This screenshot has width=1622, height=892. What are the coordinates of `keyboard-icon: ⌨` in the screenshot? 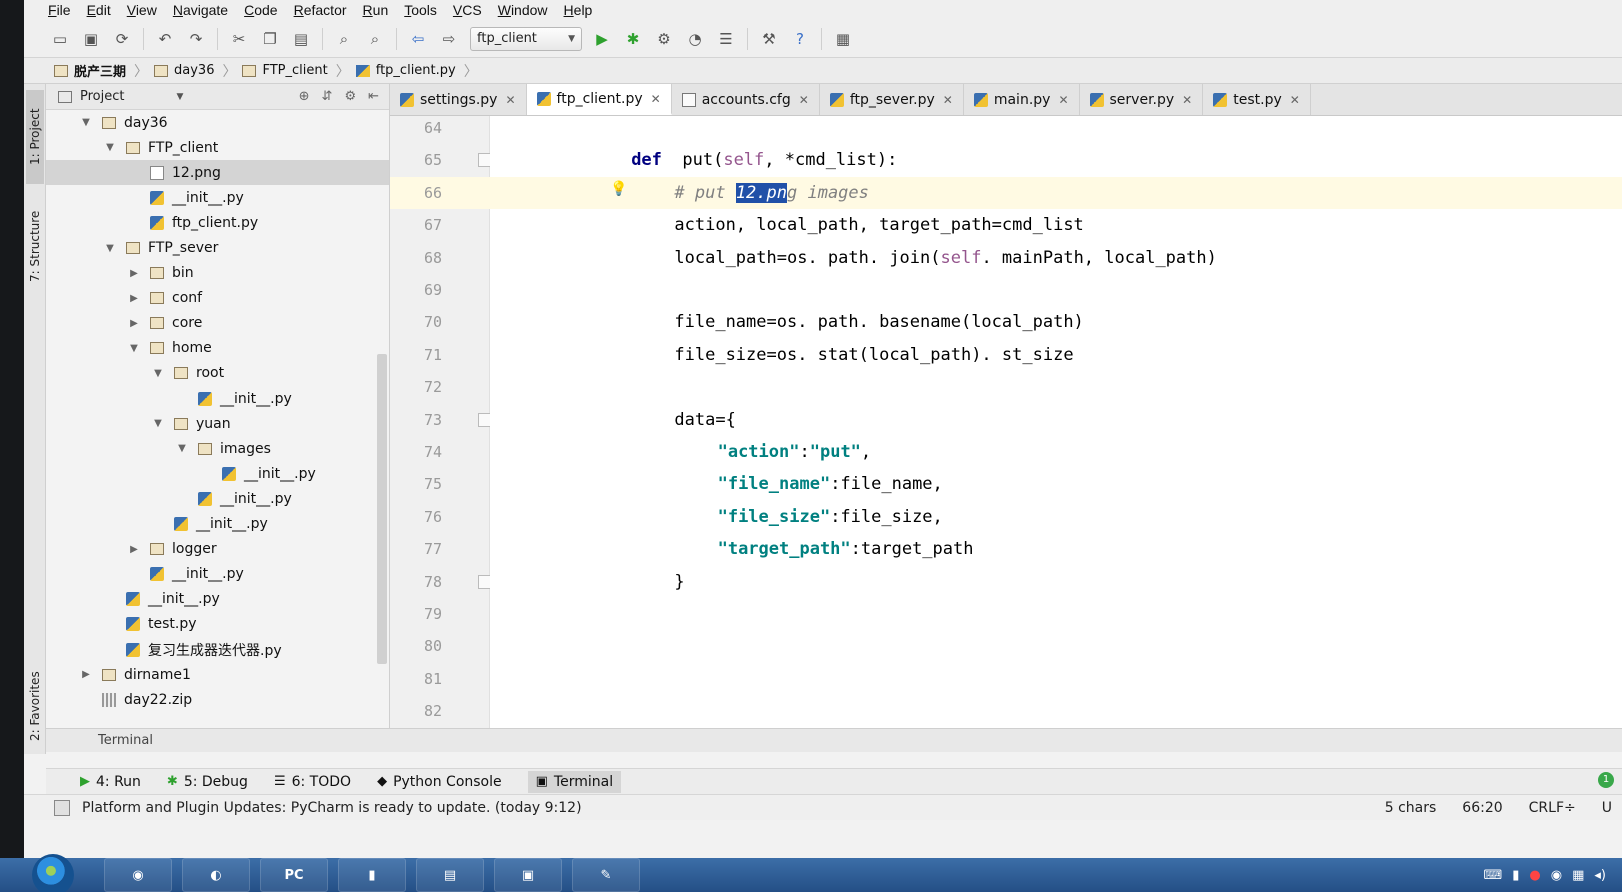 It's located at (1492, 875).